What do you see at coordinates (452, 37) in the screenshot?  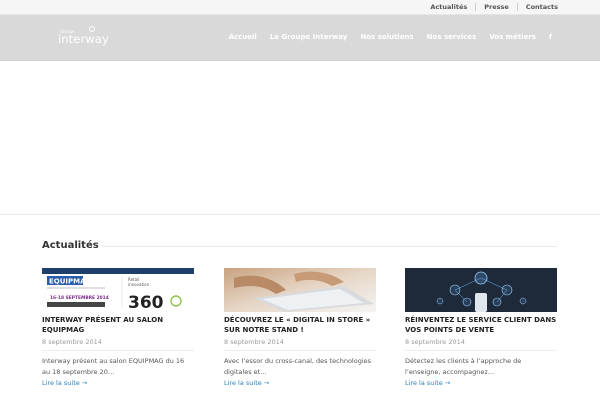 I see `nav-item-services: Nos services` at bounding box center [452, 37].